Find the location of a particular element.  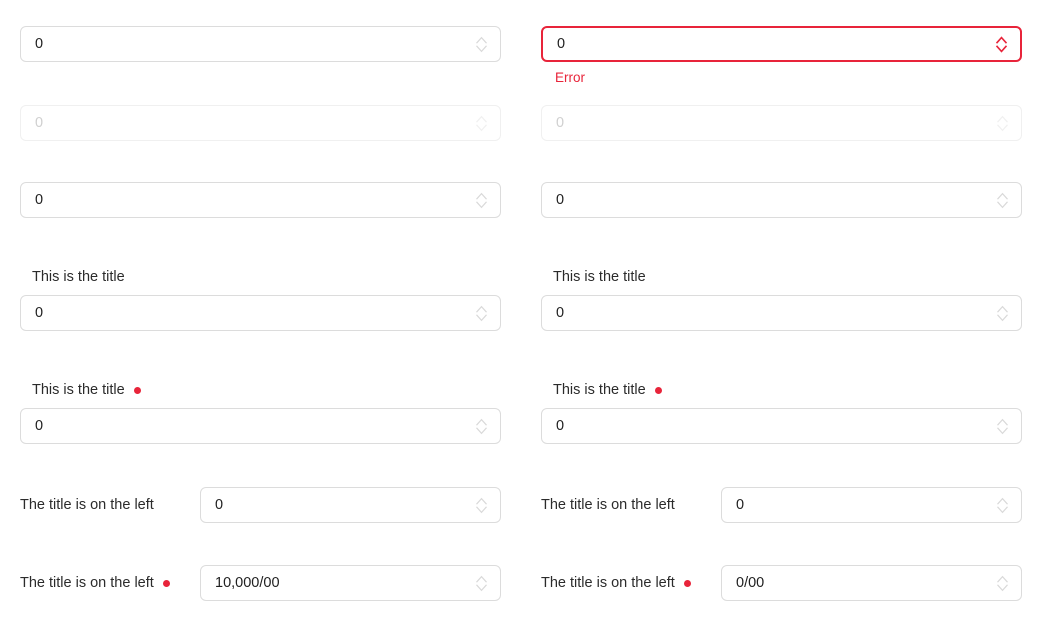

row-titled-required: This is the title This is the title is located at coordinates (521, 412).